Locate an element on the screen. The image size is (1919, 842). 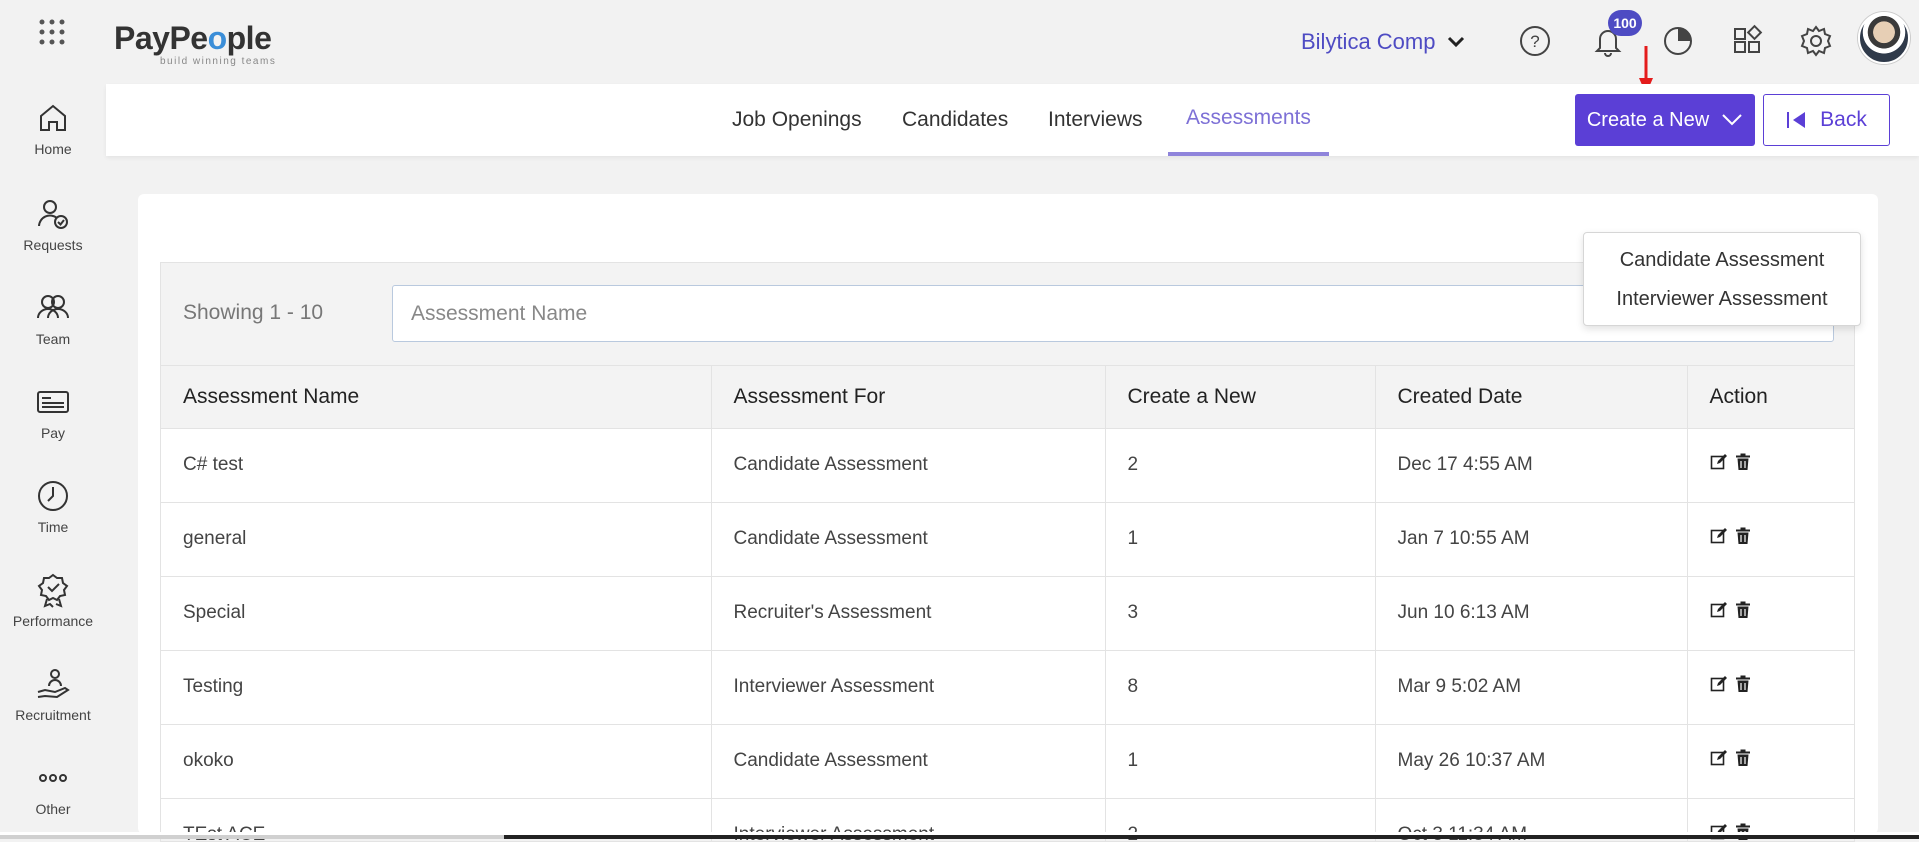
sidebar-item-label: Other is located at coordinates (53, 809).